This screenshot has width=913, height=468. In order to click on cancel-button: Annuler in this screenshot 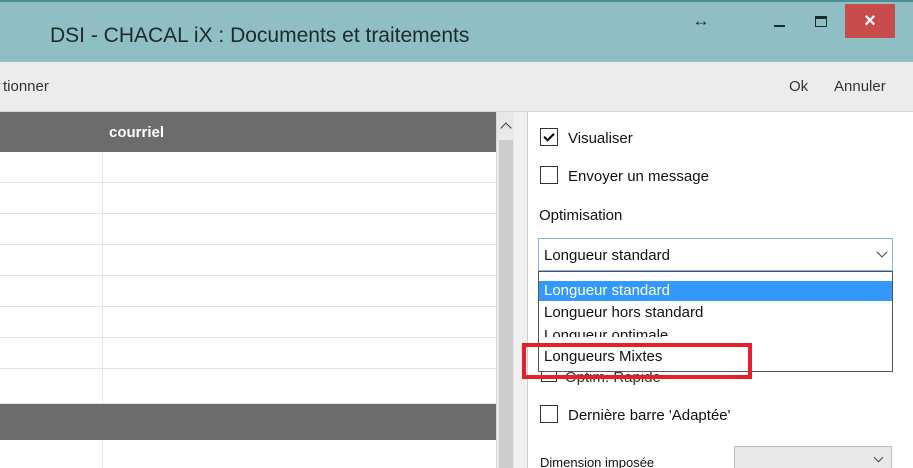, I will do `click(860, 86)`.